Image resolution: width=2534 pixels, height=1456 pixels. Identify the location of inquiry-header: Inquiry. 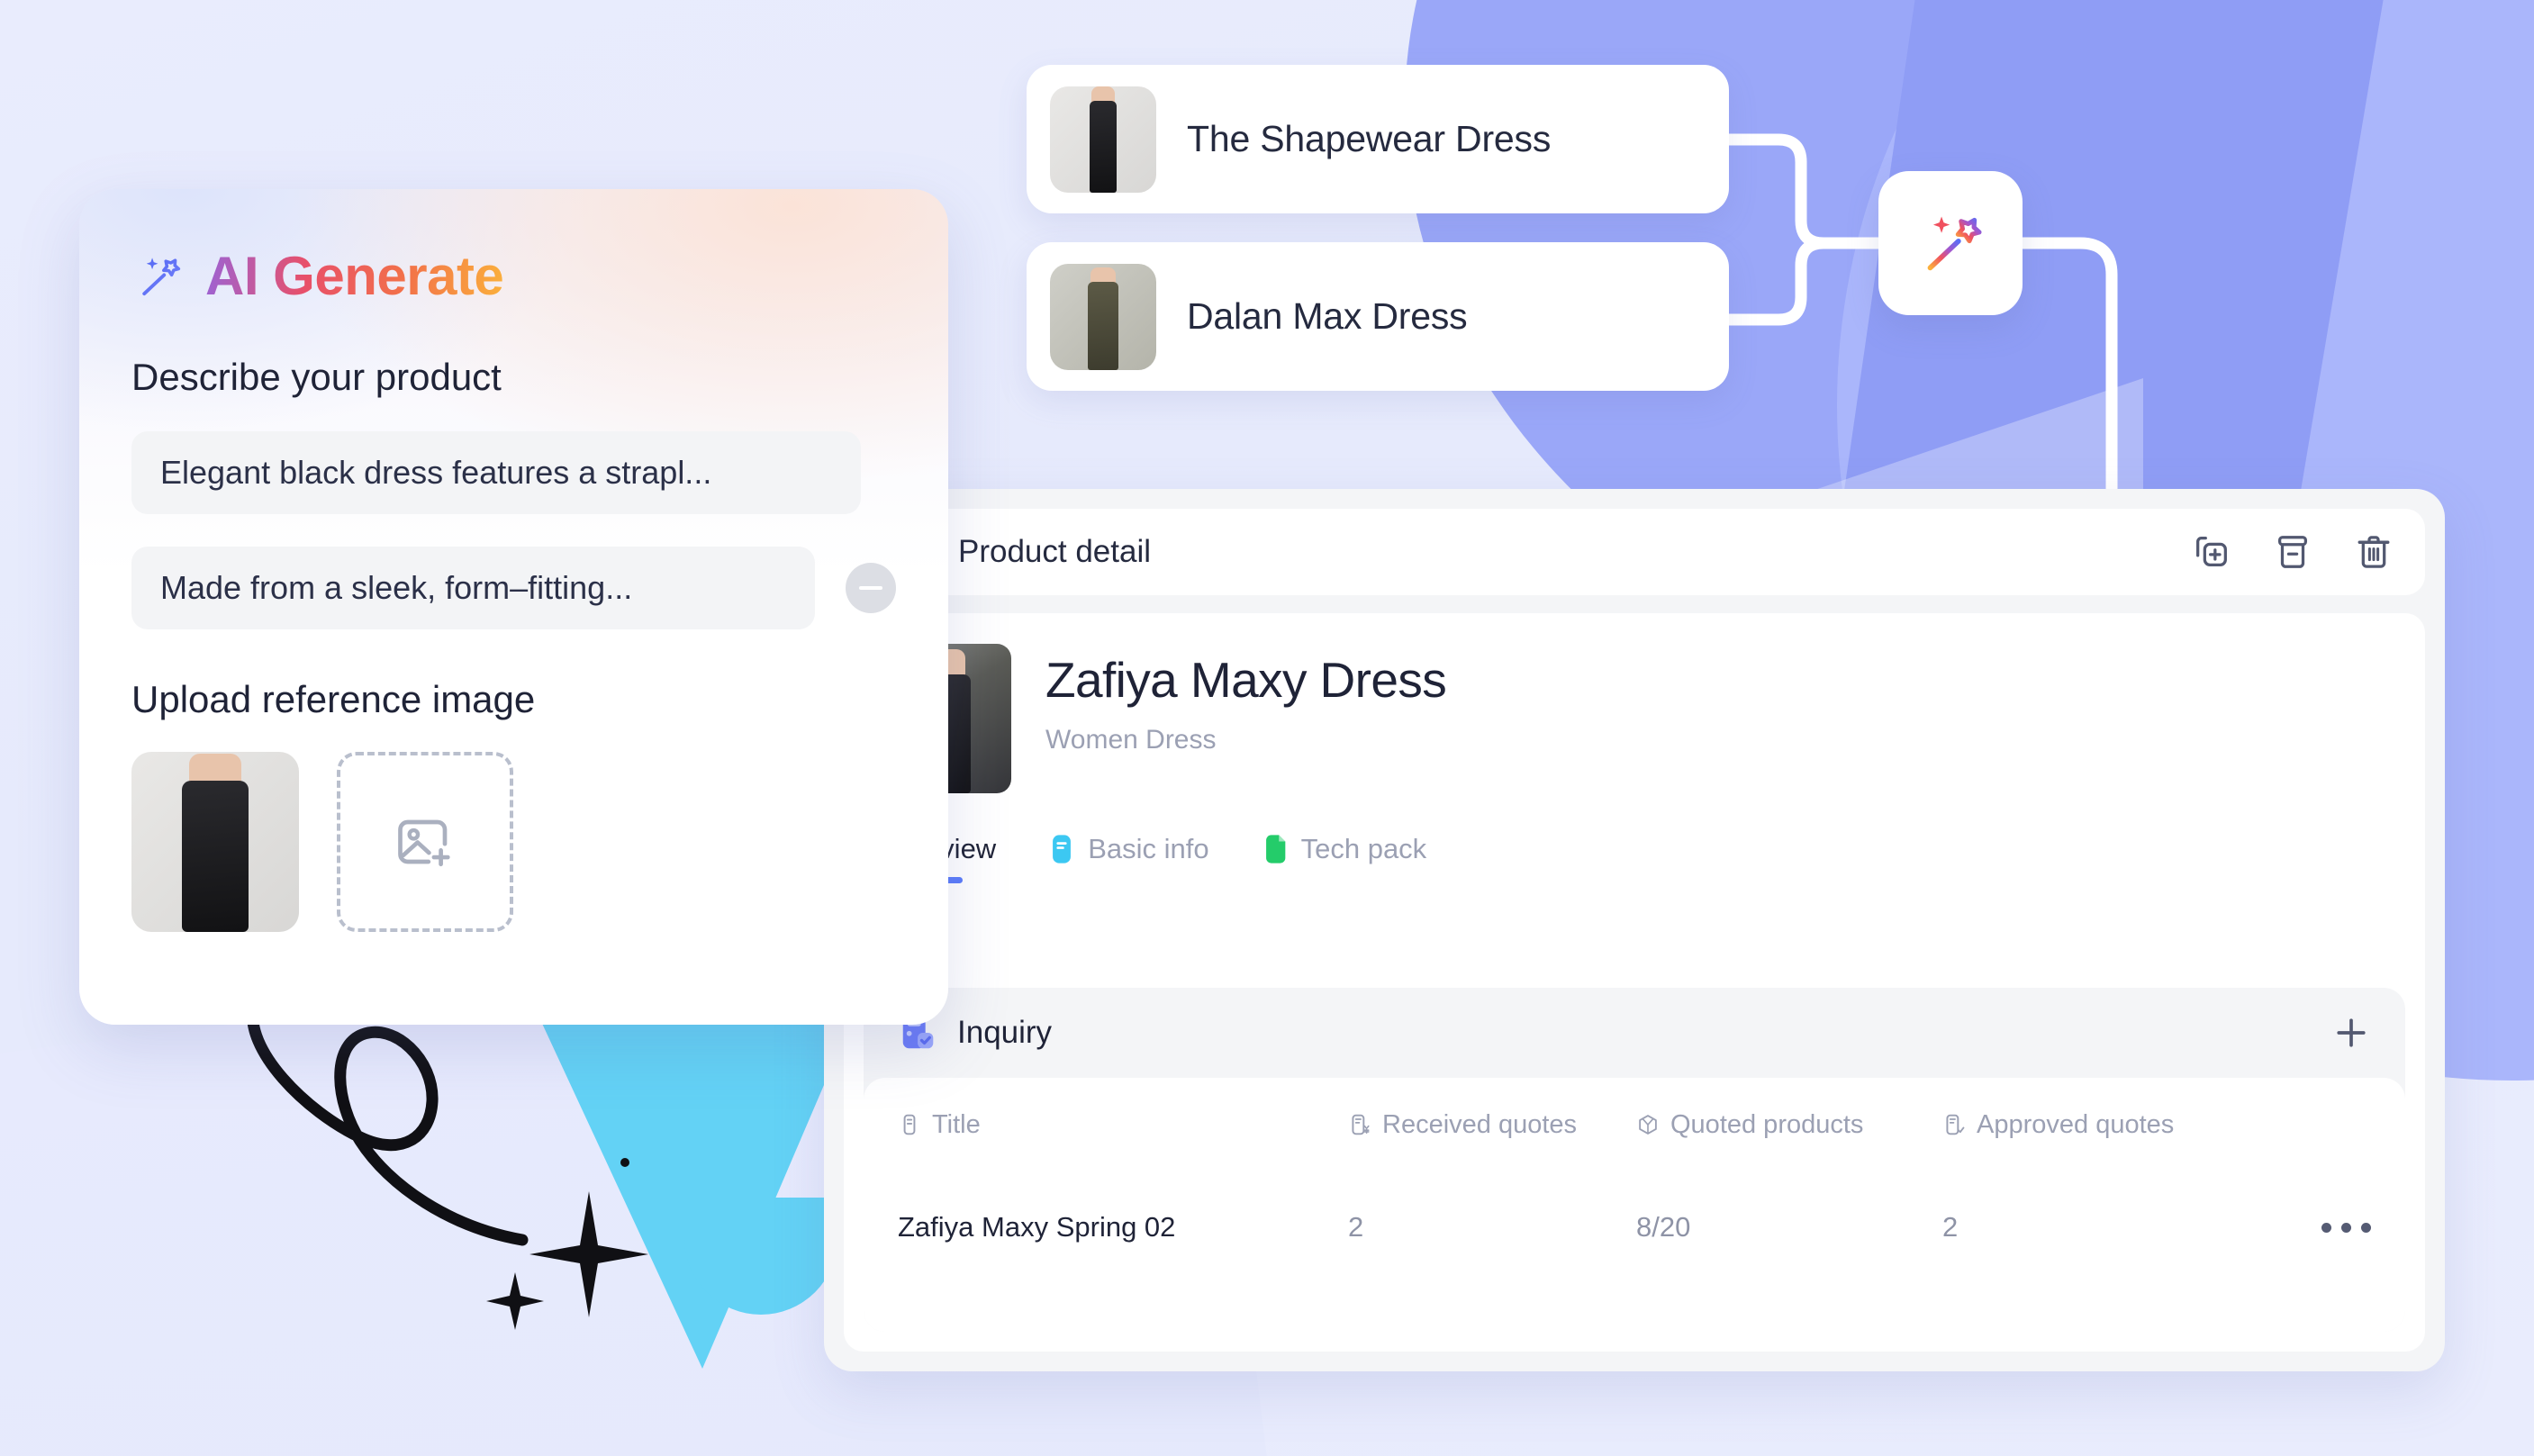
(1634, 1033).